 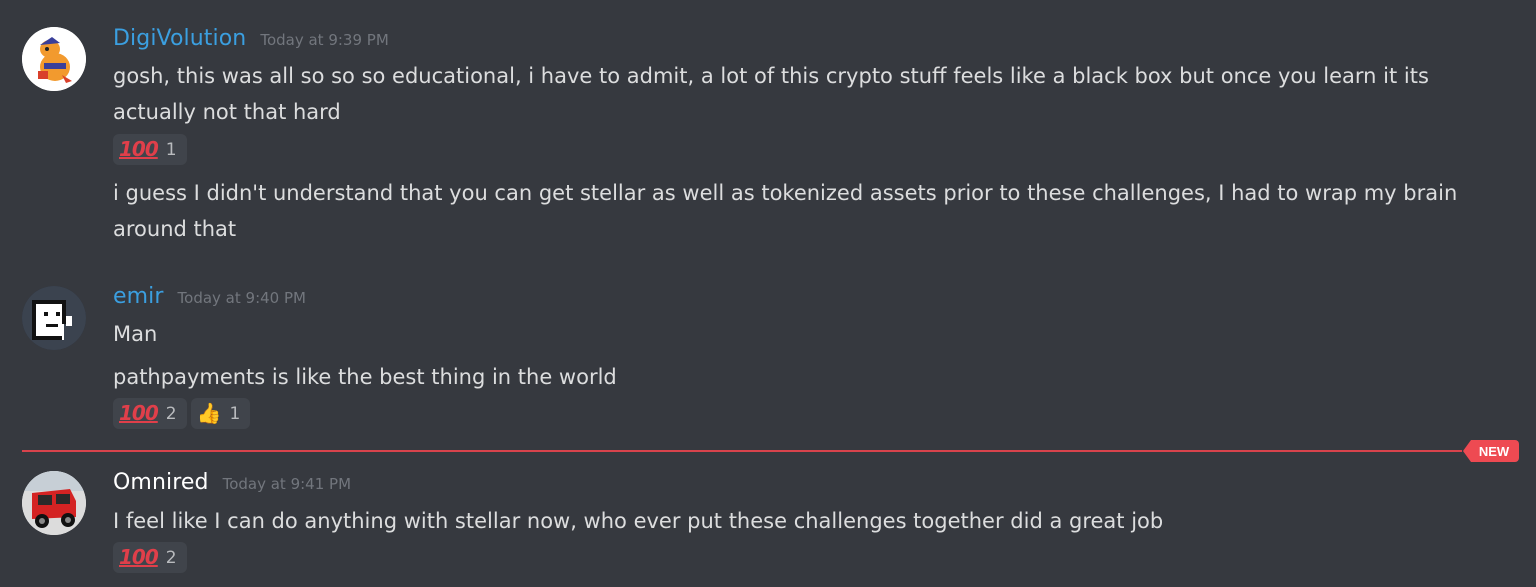 I want to click on pixel-face-avatar-icon, so click(x=54, y=318).